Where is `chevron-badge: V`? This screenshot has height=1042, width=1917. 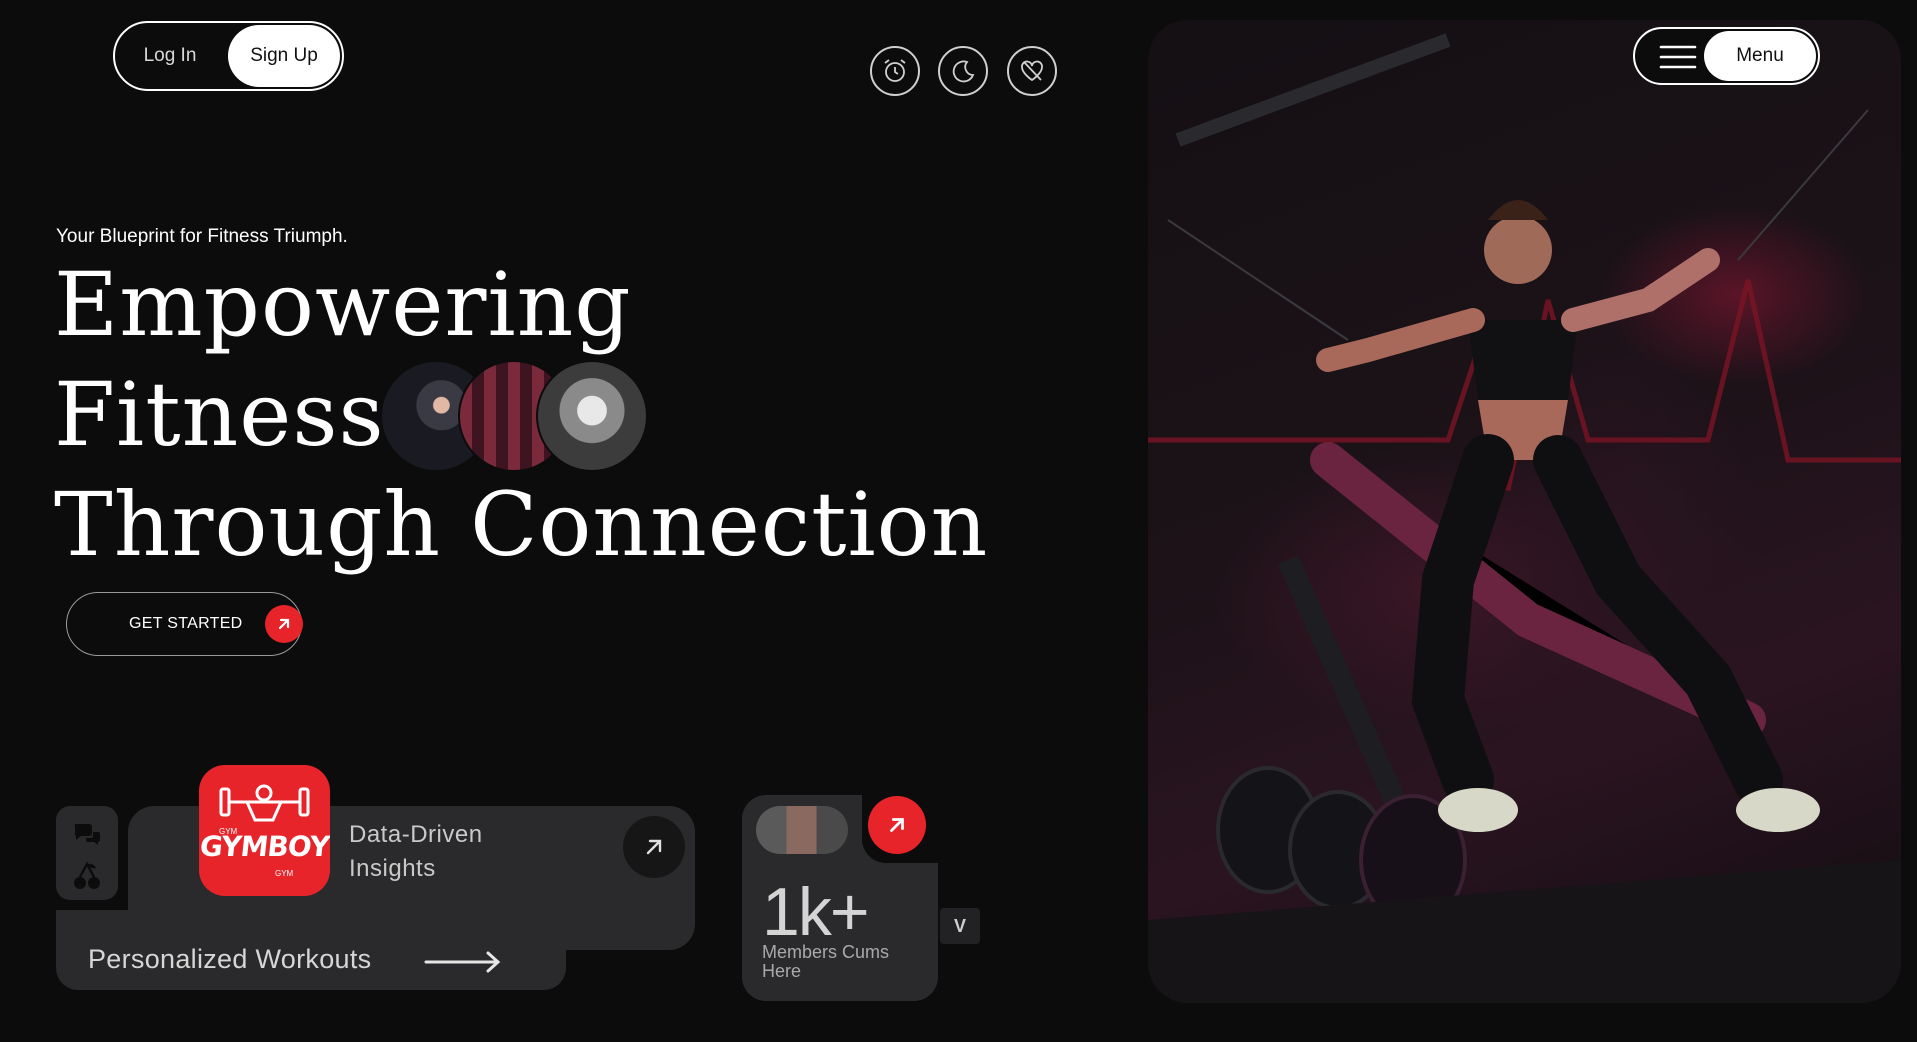 chevron-badge: V is located at coordinates (960, 926).